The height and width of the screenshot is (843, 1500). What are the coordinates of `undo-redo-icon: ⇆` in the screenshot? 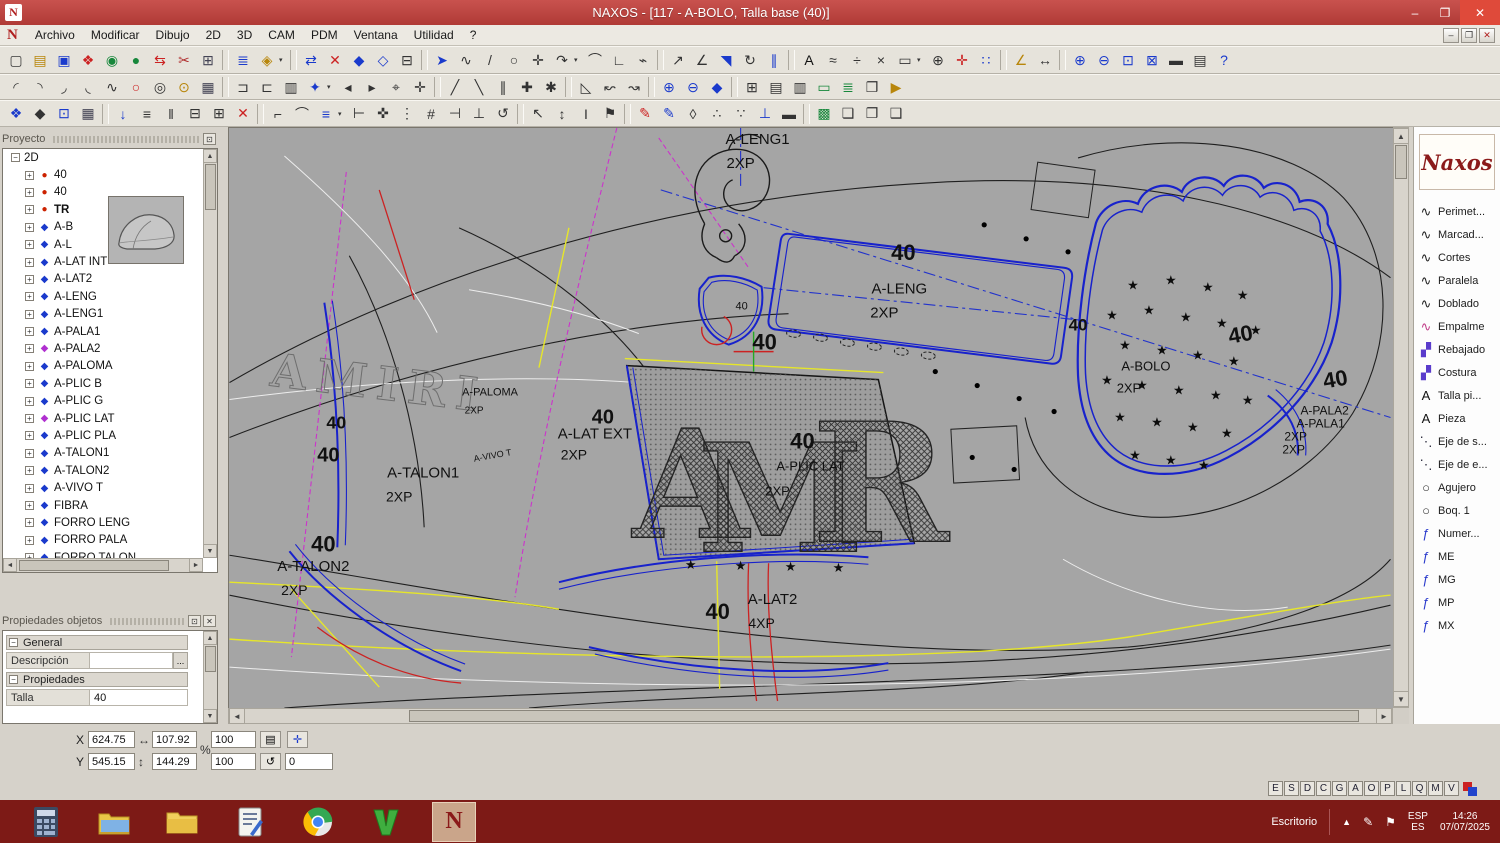 It's located at (160, 60).